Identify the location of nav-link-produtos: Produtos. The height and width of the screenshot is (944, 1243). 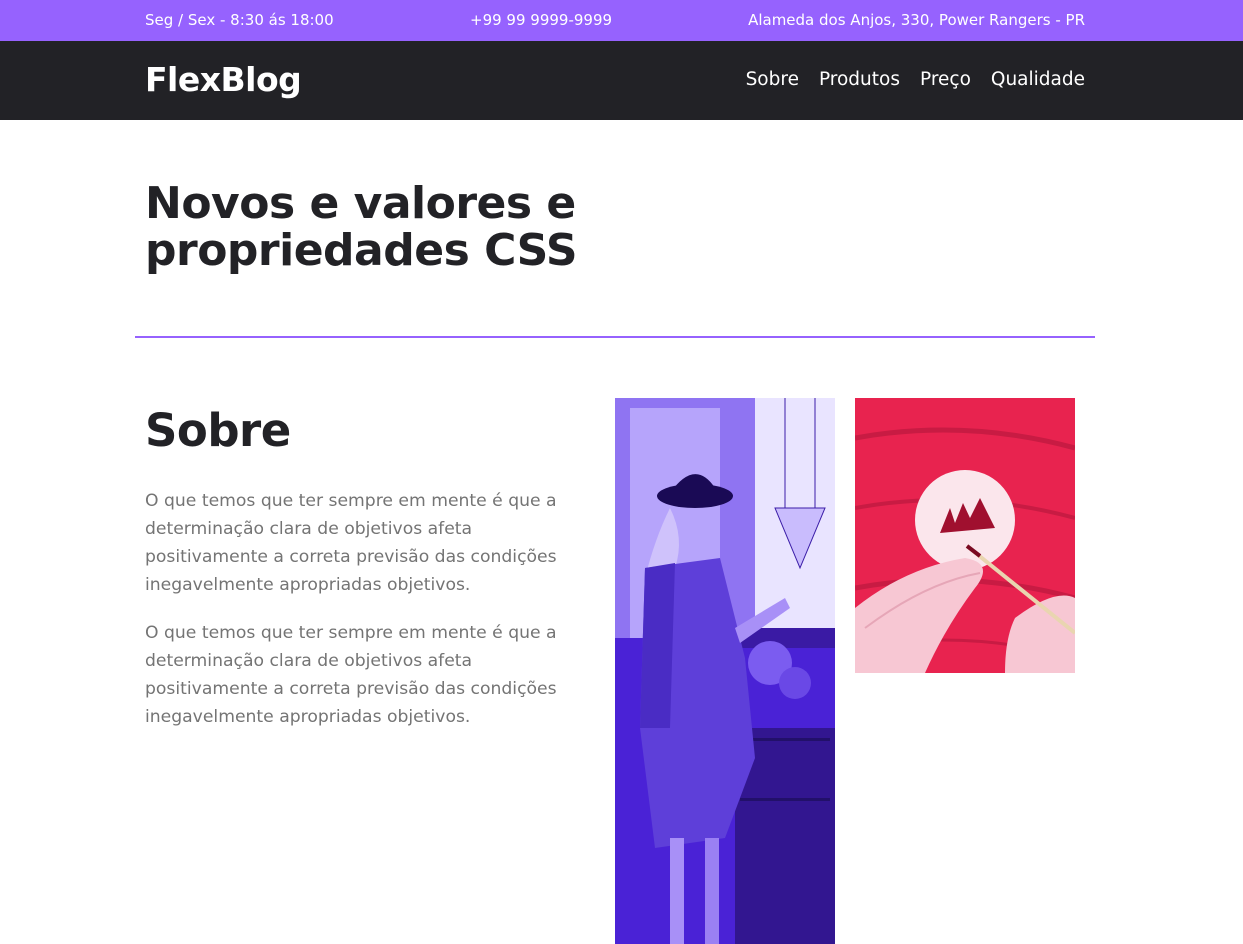
(859, 79).